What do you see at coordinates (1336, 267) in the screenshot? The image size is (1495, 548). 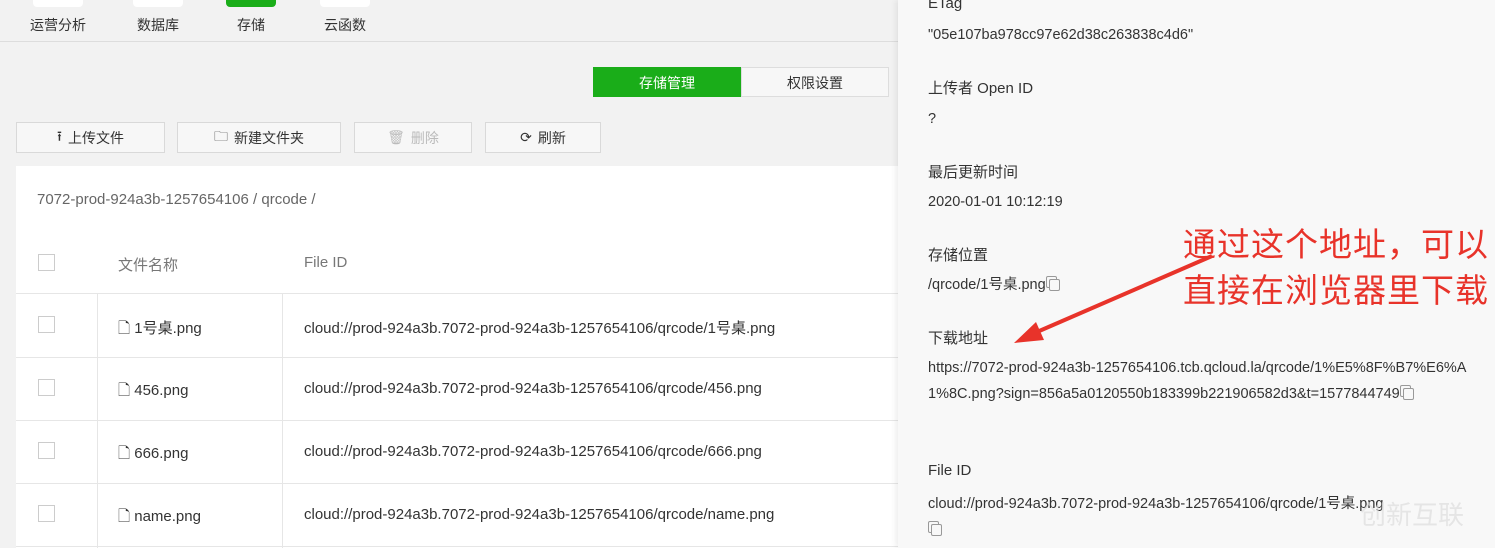 I see `annotation-text: 通过这个地址，可以 直接在浏览器里下载` at bounding box center [1336, 267].